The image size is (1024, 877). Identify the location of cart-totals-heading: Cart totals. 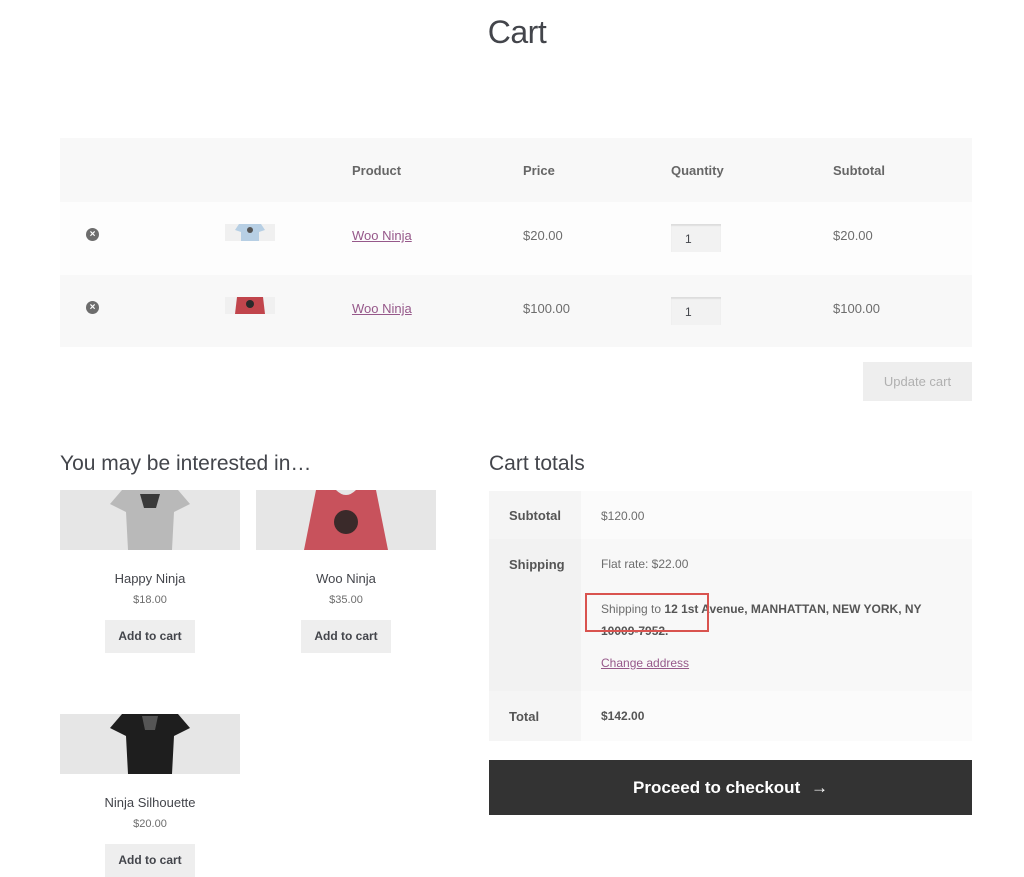
(537, 463).